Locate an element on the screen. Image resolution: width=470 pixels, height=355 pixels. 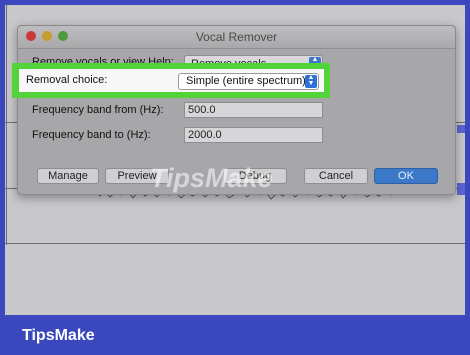
dialog-title: Vocal Remover is located at coordinates (236, 37).